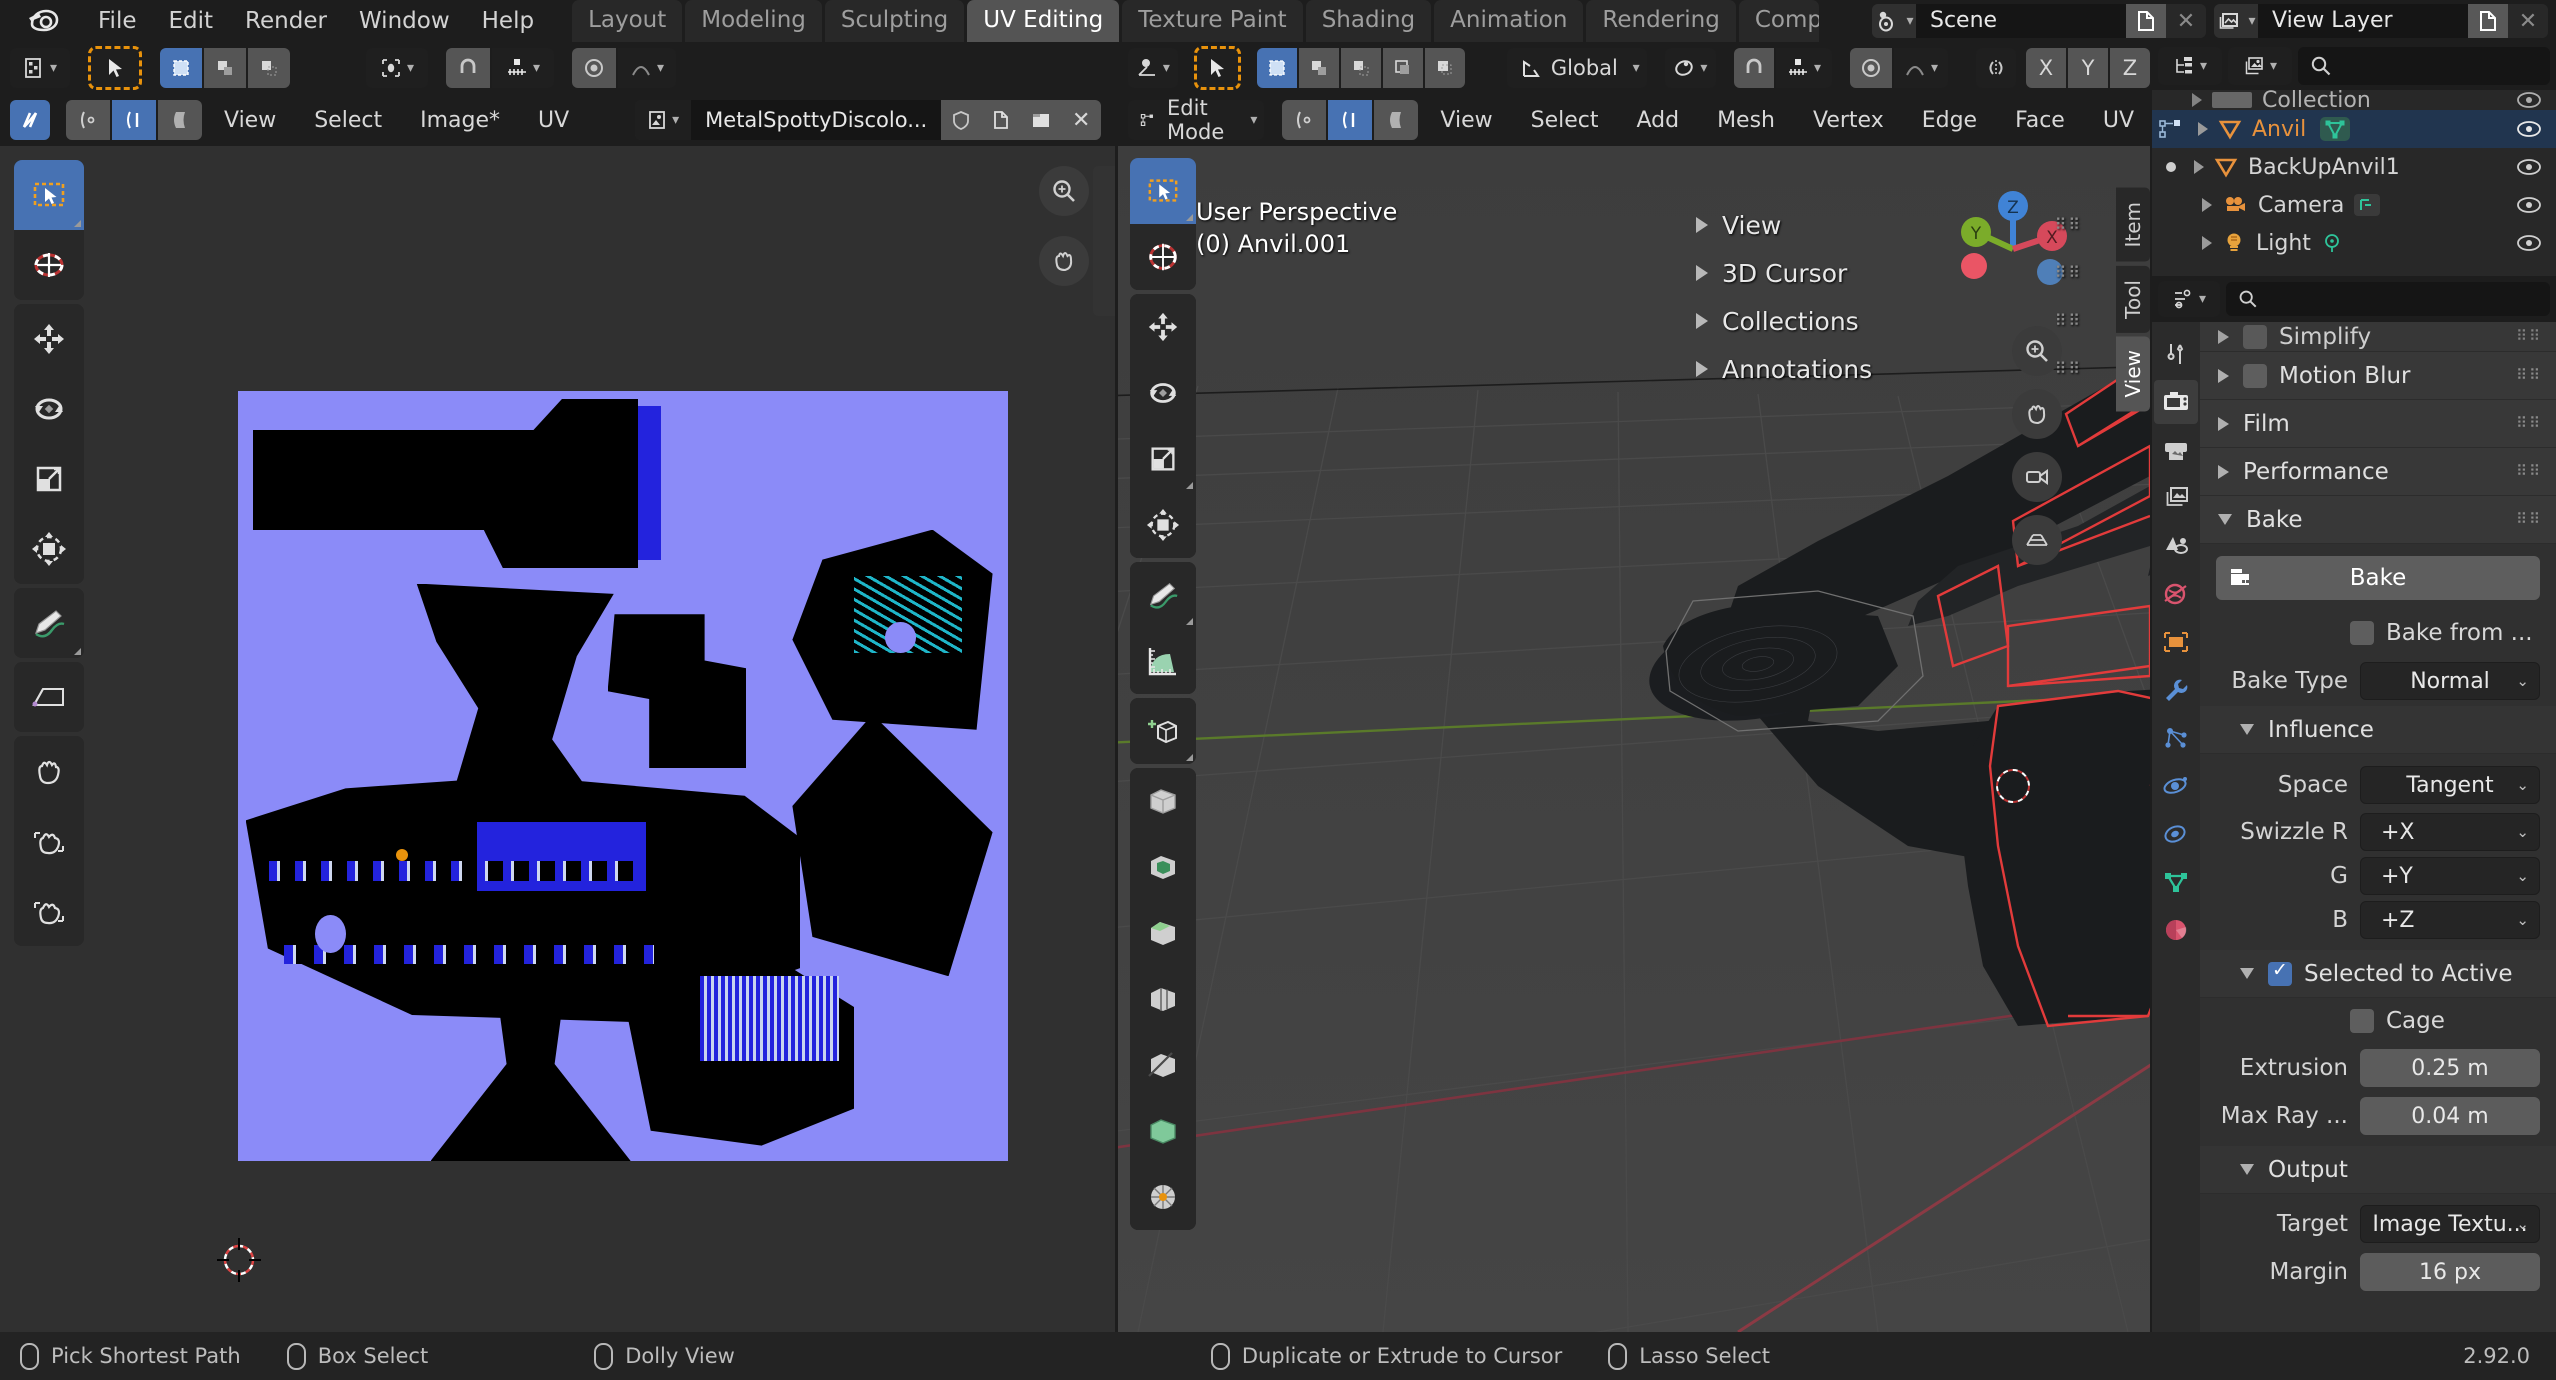 Image resolution: width=2556 pixels, height=1380 pixels. I want to click on new-view-layer-button, so click(2488, 21).